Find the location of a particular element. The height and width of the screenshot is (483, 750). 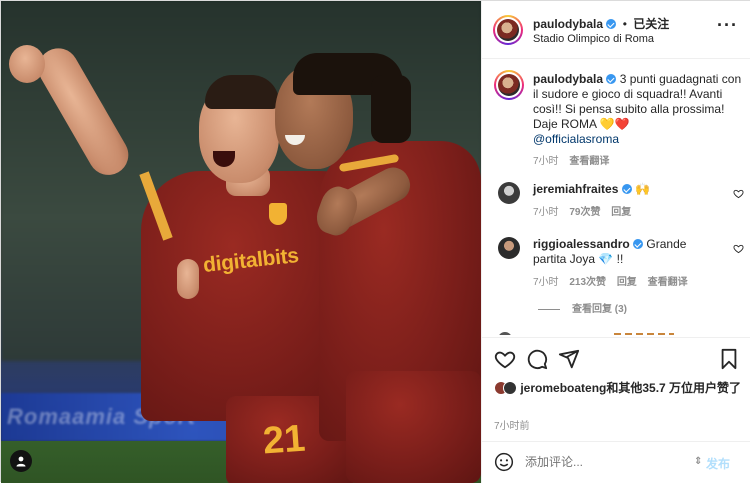

bookmark-icon is located at coordinates (729, 359).